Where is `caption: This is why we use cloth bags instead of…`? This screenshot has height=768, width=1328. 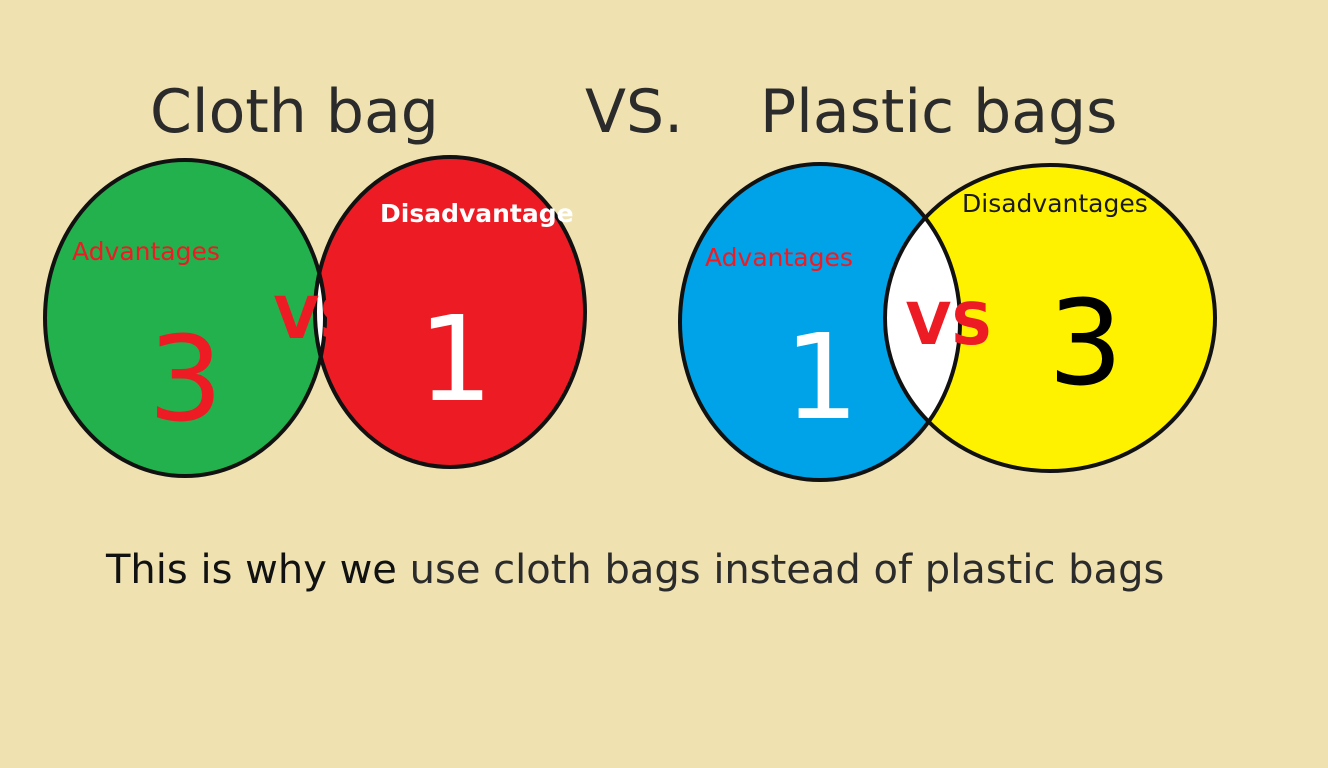
caption: This is why we use cloth bags instead of… is located at coordinates (634, 570).